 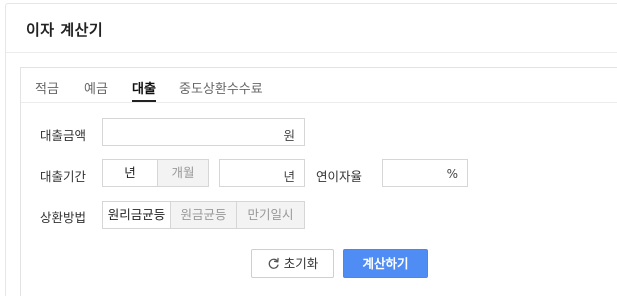 What do you see at coordinates (289, 135) in the screenshot?
I see `loan-amount-unit: 원` at bounding box center [289, 135].